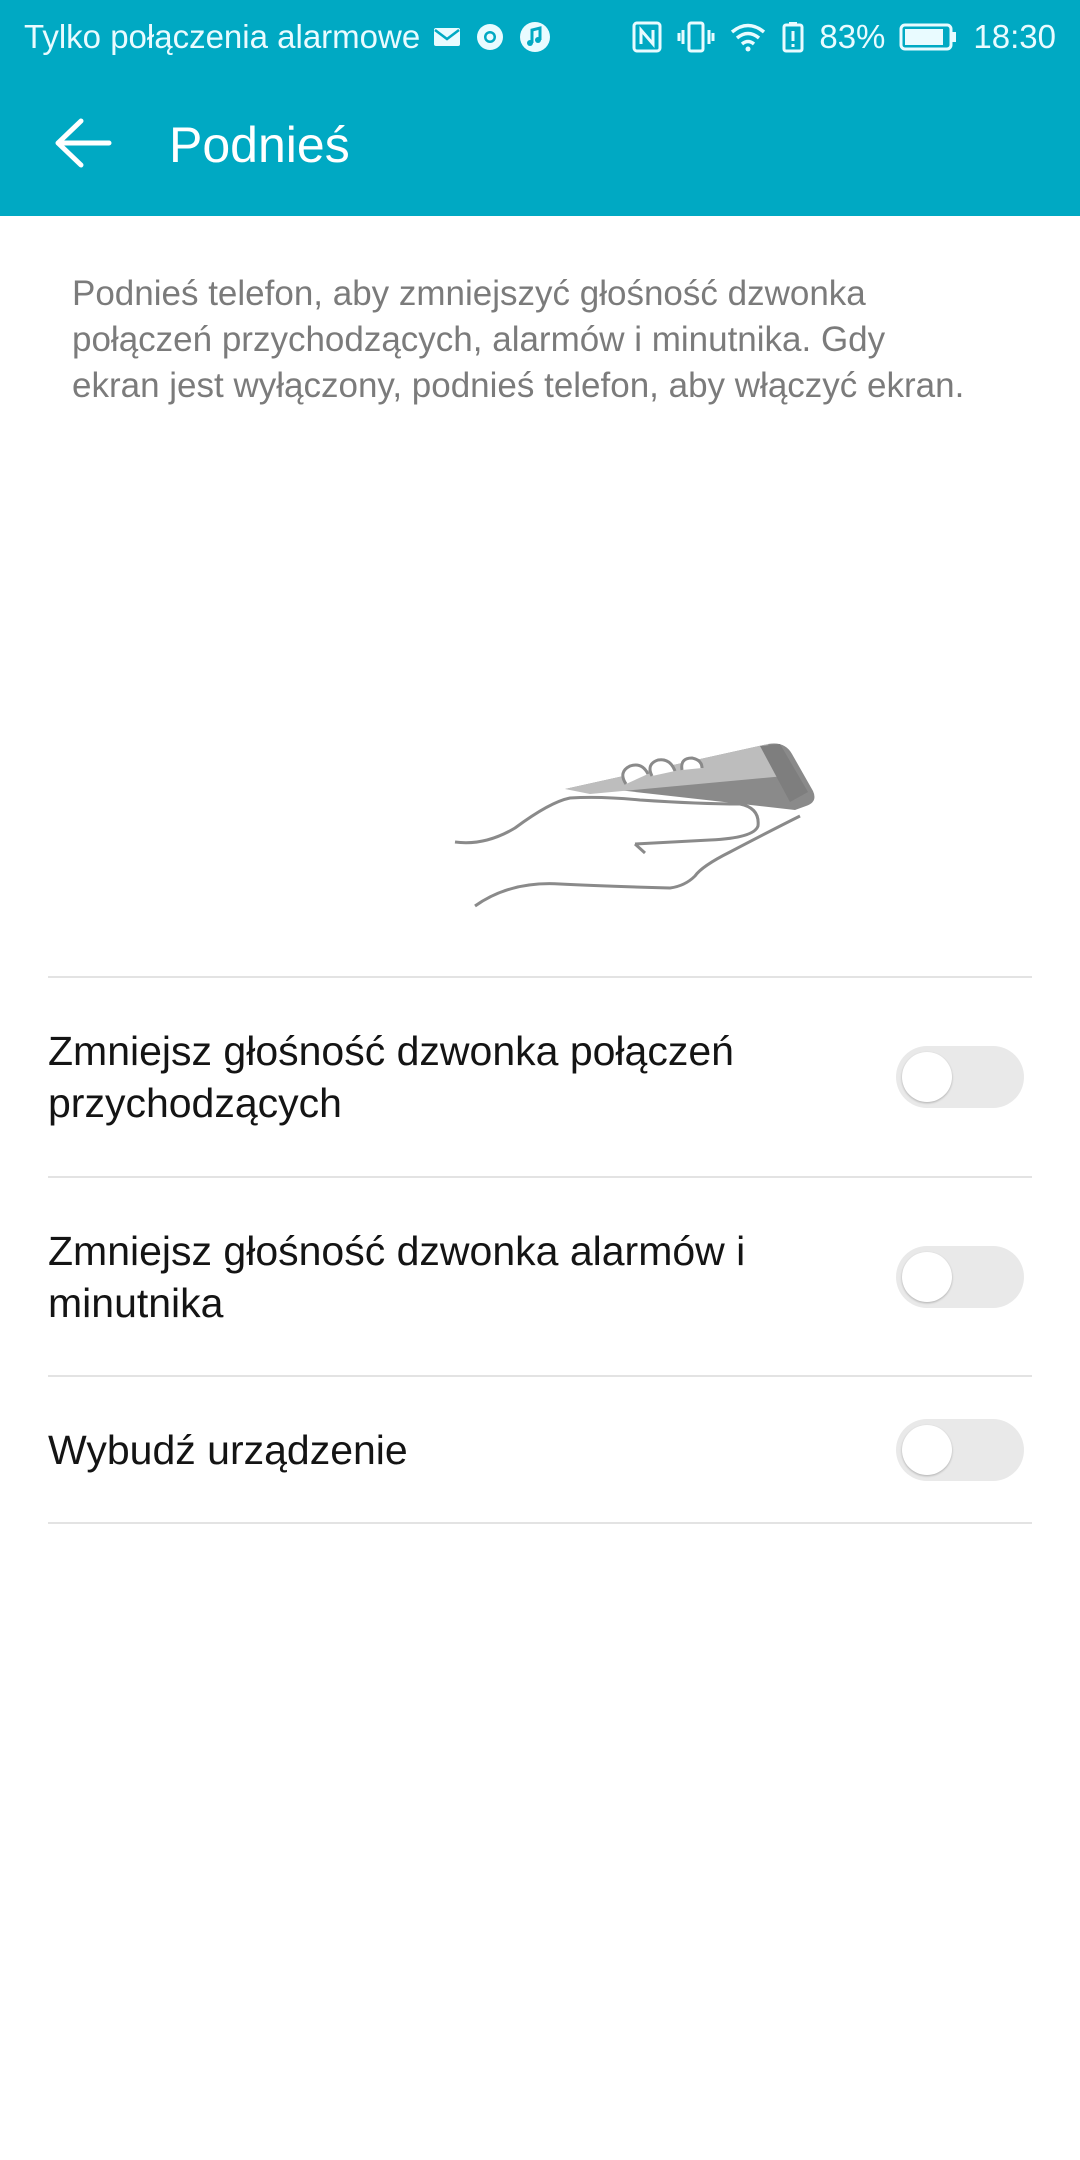  I want to click on mail-icon, so click(447, 37).